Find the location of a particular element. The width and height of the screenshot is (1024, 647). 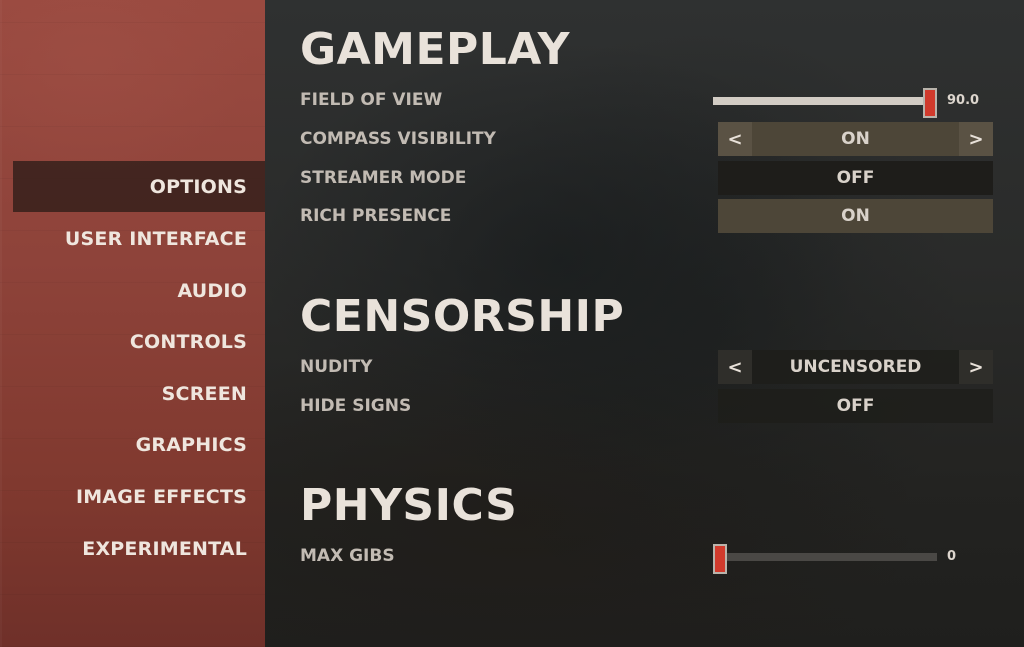

compass-visibility-value: ON is located at coordinates (855, 139).